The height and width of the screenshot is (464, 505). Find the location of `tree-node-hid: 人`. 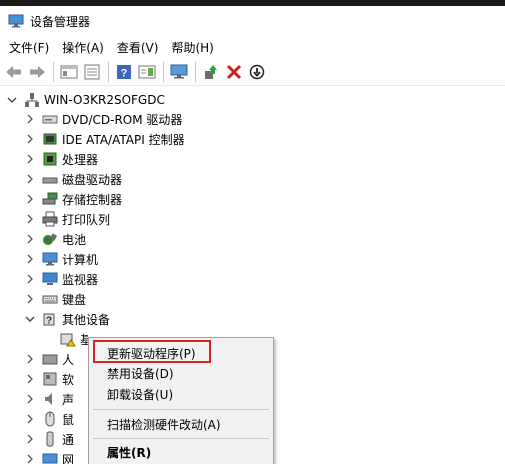

tree-node-hid: 人 is located at coordinates (56, 359).